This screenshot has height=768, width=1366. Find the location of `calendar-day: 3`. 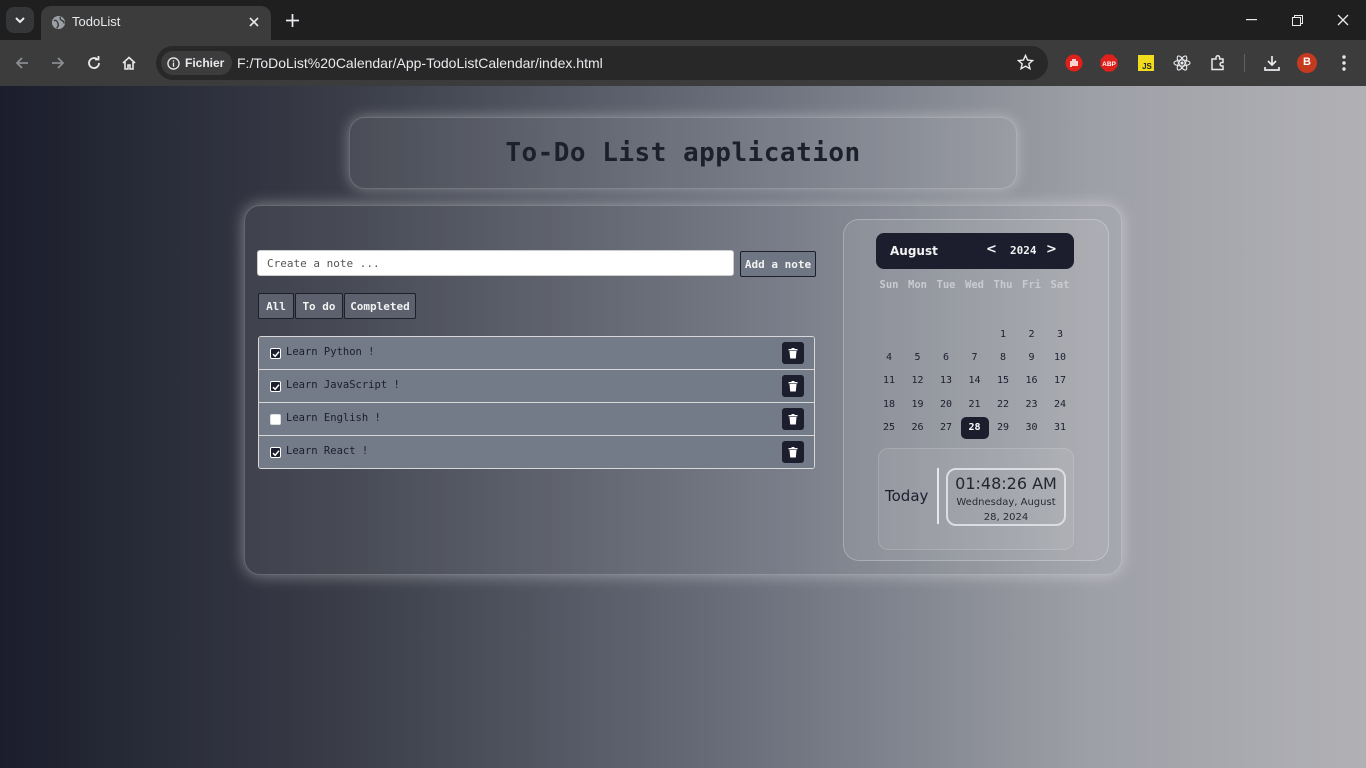

calendar-day: 3 is located at coordinates (1060, 335).